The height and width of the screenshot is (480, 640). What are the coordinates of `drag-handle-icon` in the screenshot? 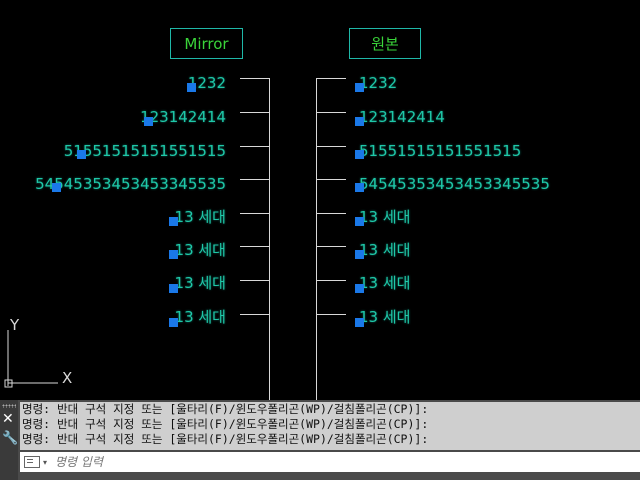 It's located at (9, 406).